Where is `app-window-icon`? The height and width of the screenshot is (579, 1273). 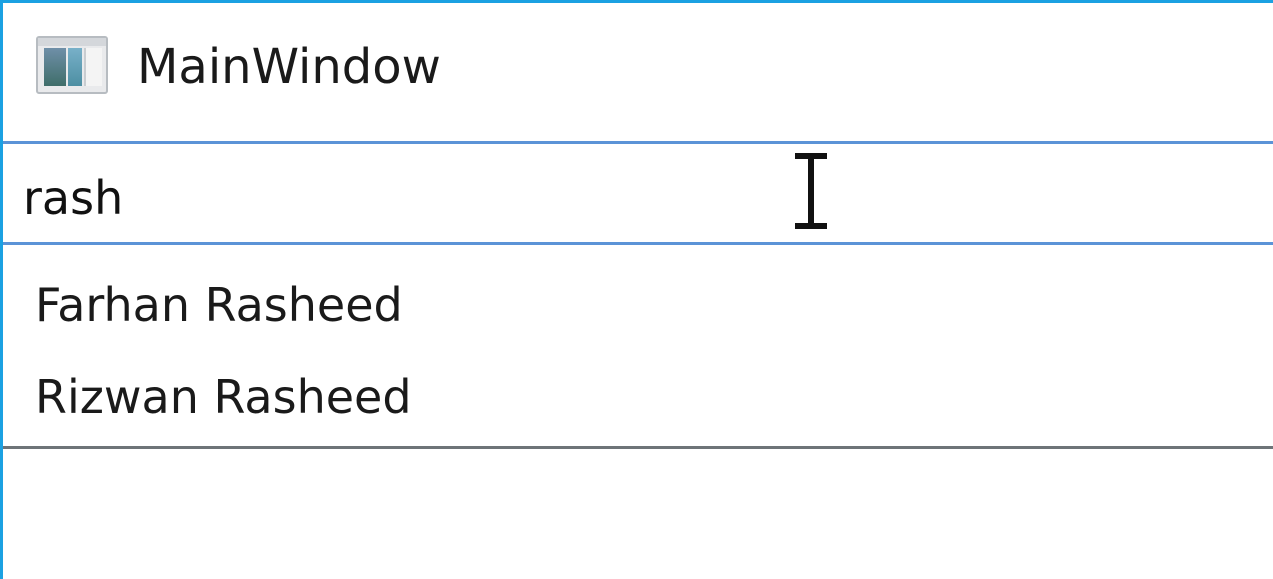
app-window-icon is located at coordinates (72, 65).